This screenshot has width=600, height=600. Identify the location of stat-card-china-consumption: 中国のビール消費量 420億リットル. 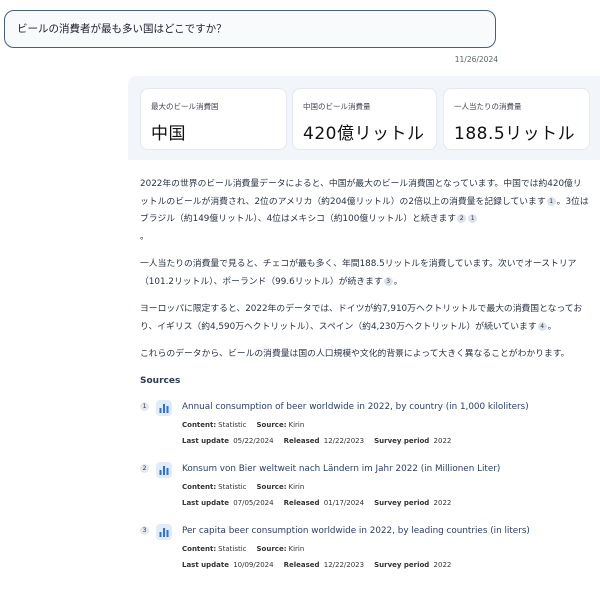
(364, 119).